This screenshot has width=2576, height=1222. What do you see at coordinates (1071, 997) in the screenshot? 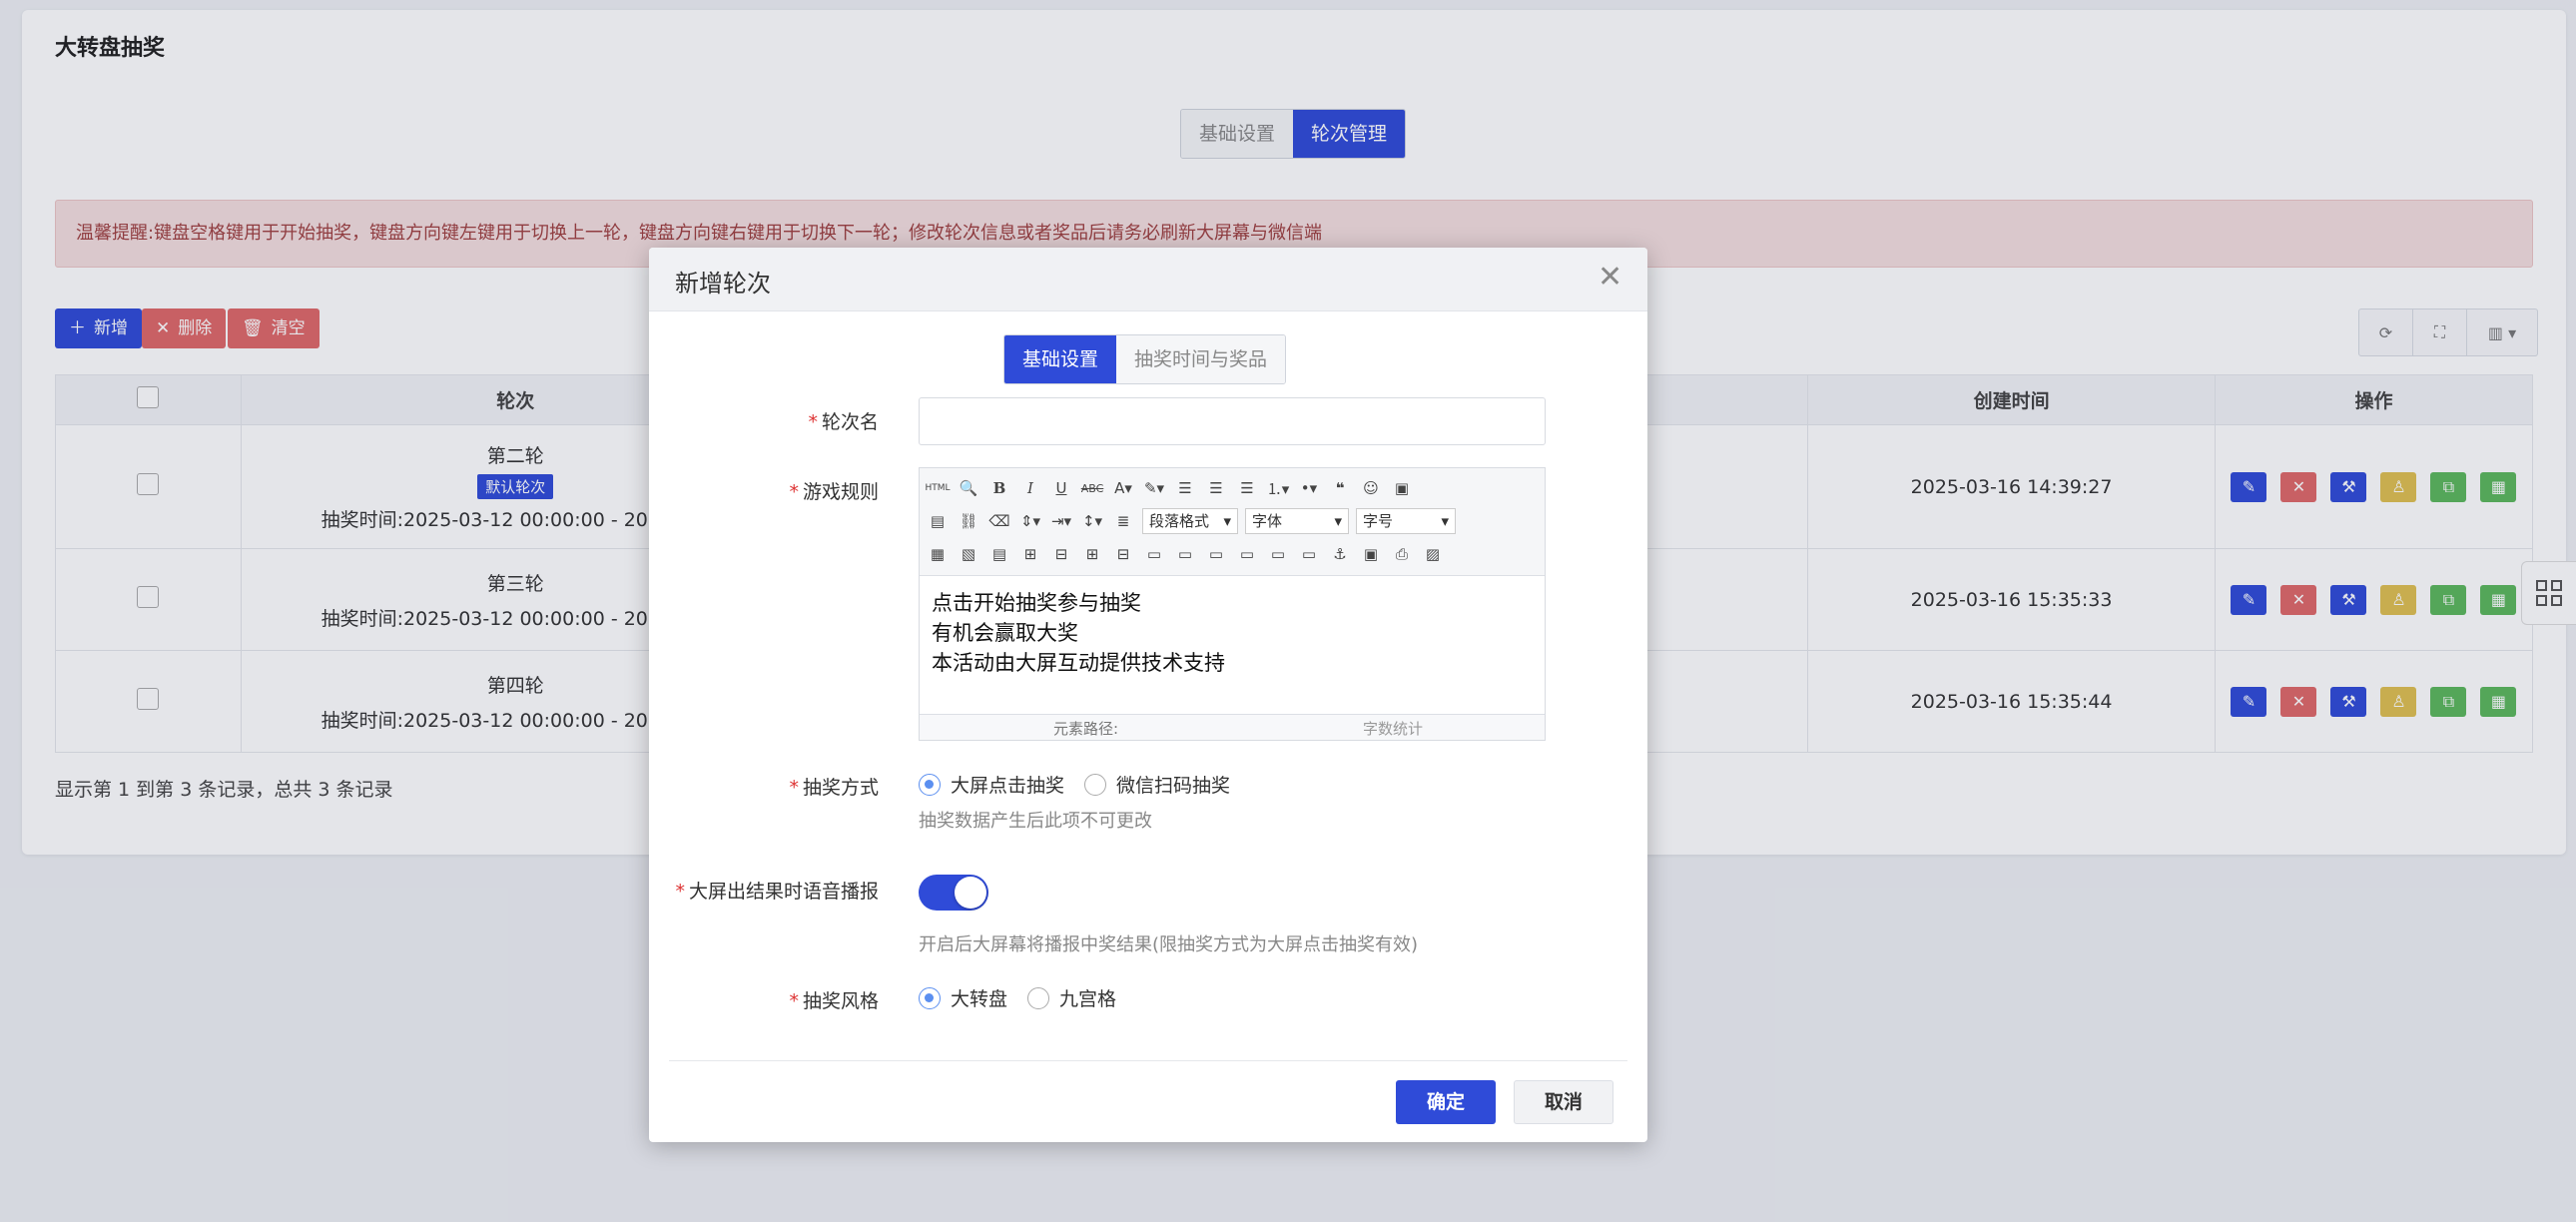
I see `radio-nine-grid: 九宫格` at bounding box center [1071, 997].